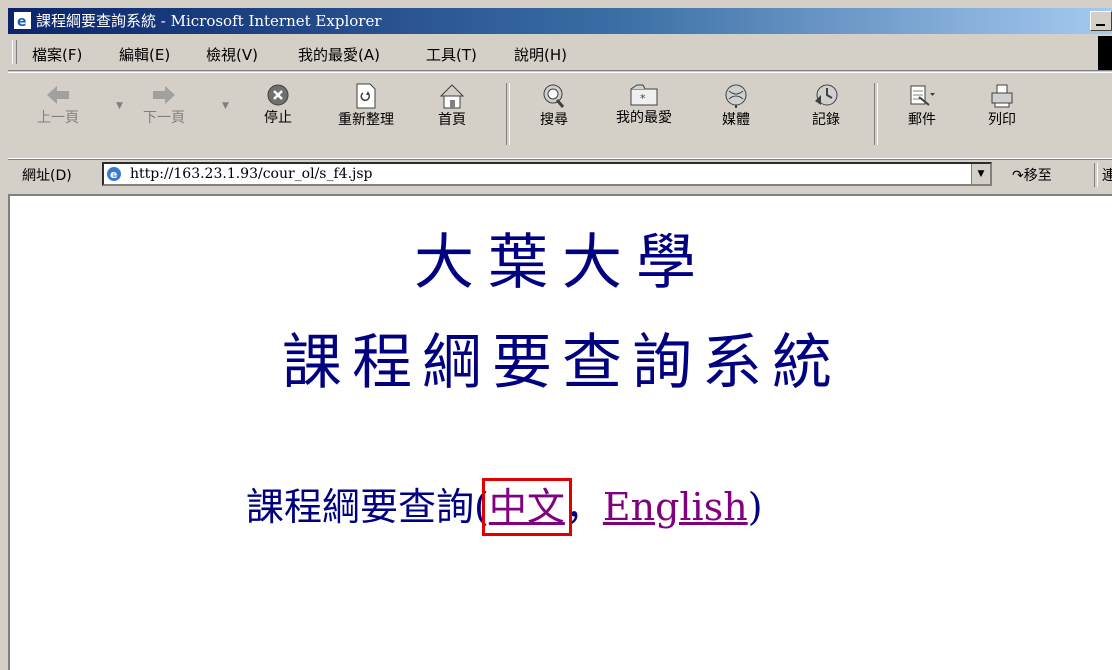 The image size is (1112, 670). I want to click on menu-view: 檢視(V), so click(232, 54).